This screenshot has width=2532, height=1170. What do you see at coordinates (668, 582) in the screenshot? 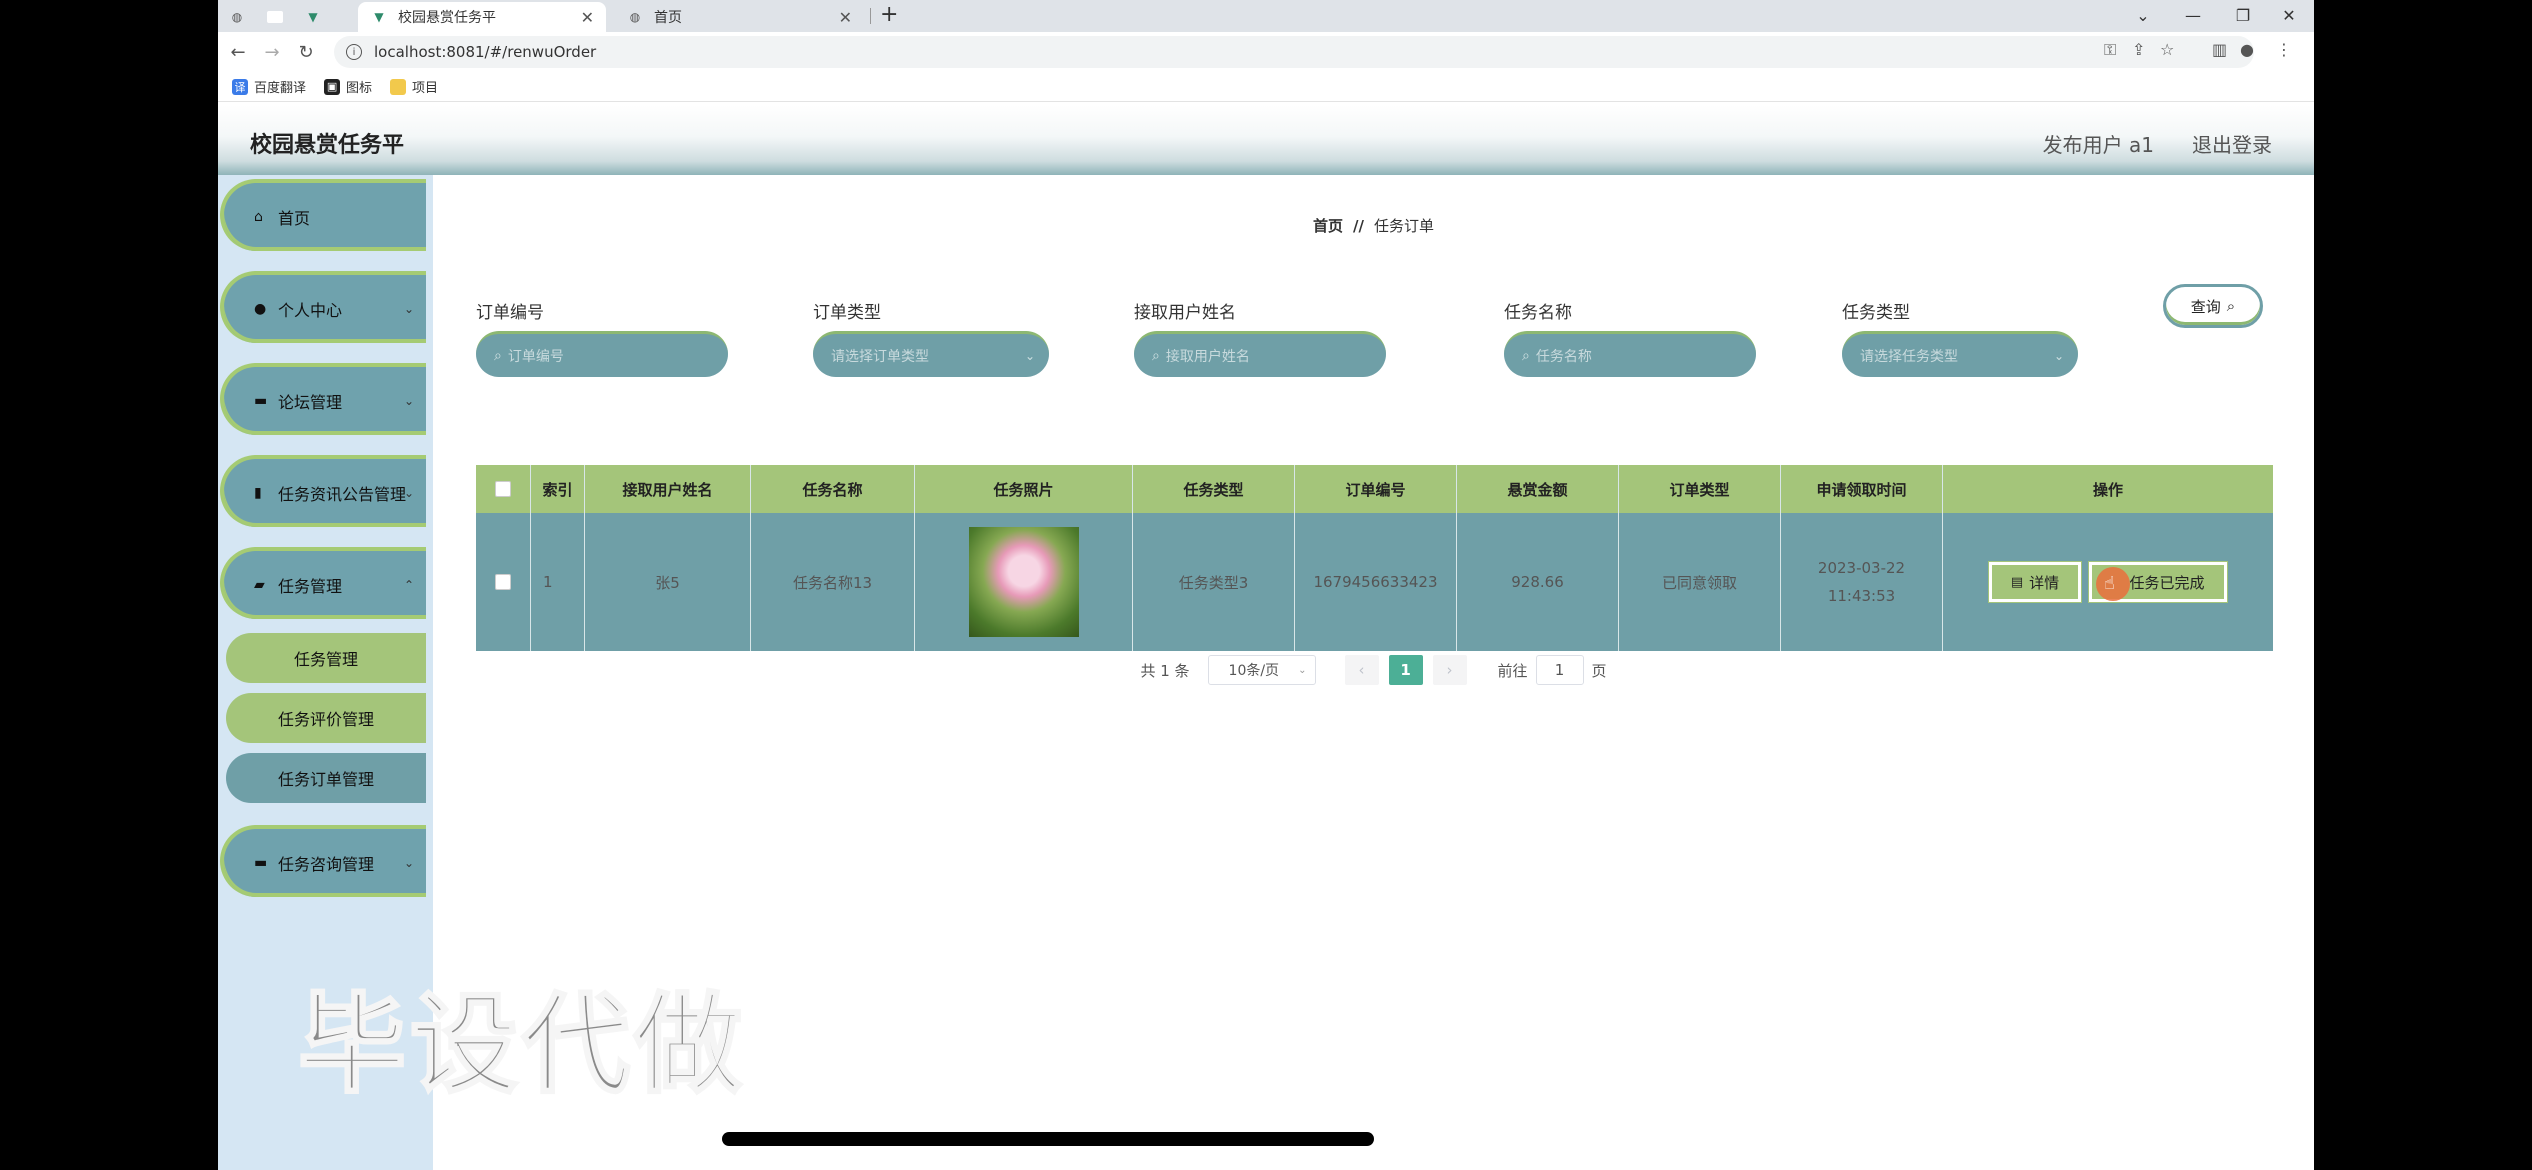
I see `cell-user: 张5` at bounding box center [668, 582].